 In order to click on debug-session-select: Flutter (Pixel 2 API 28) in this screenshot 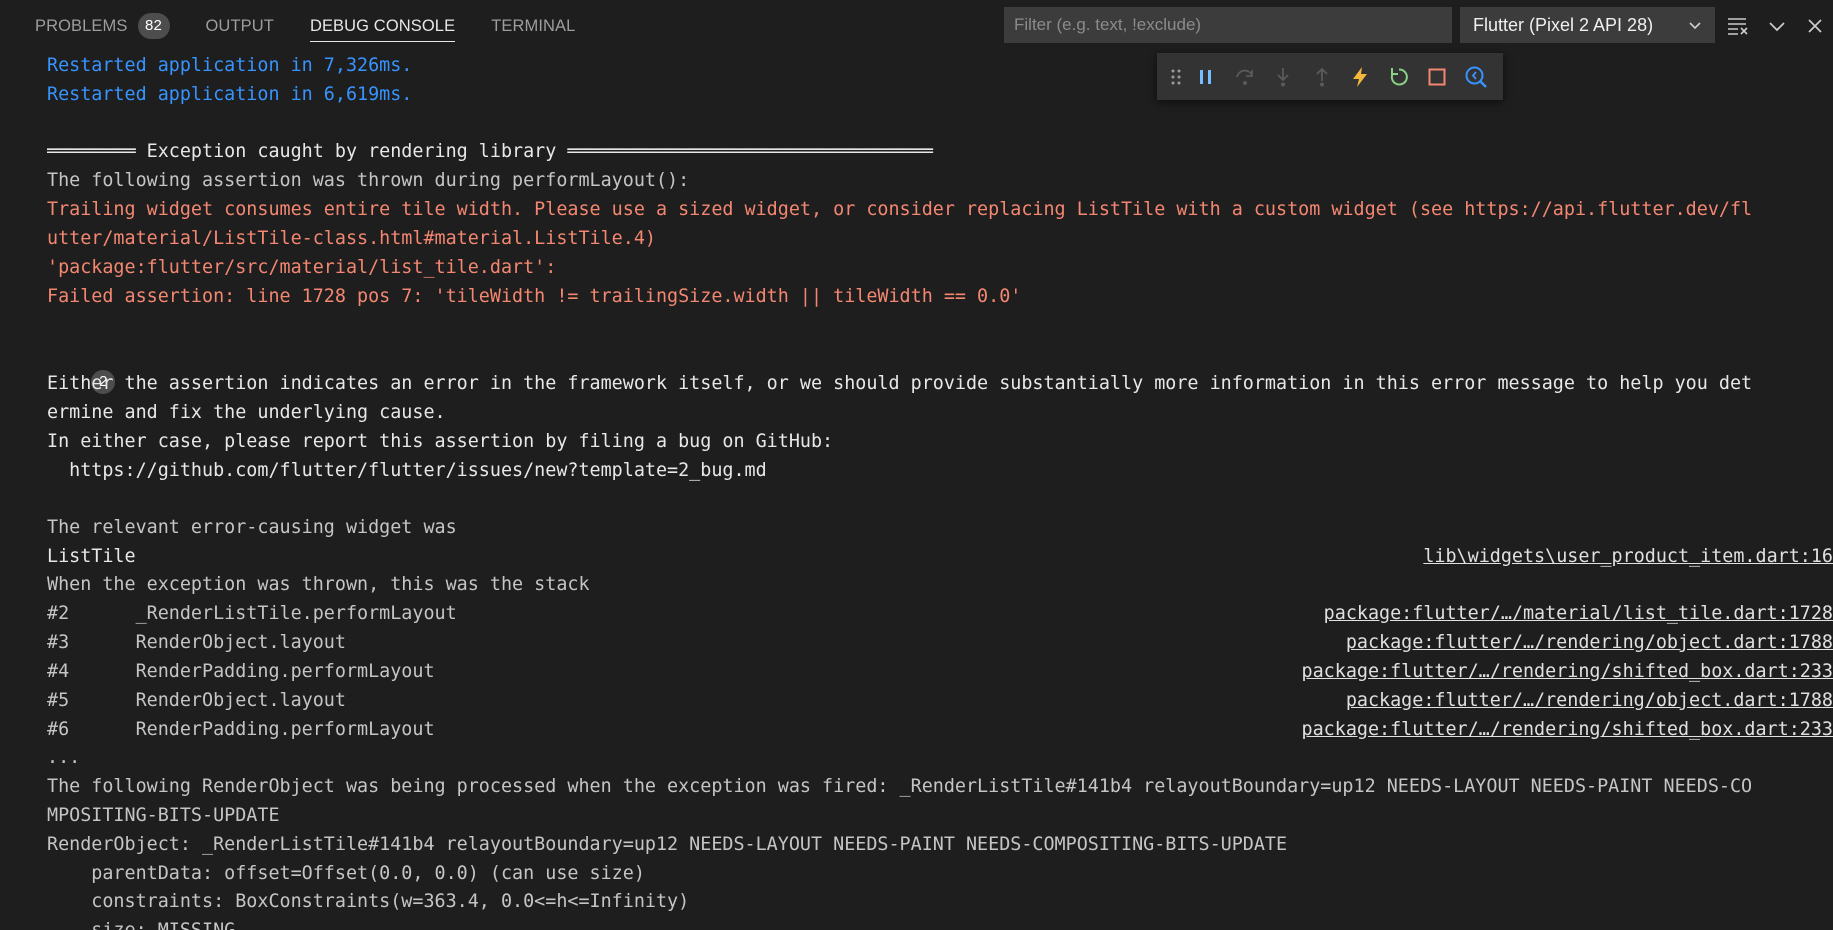, I will do `click(1587, 25)`.